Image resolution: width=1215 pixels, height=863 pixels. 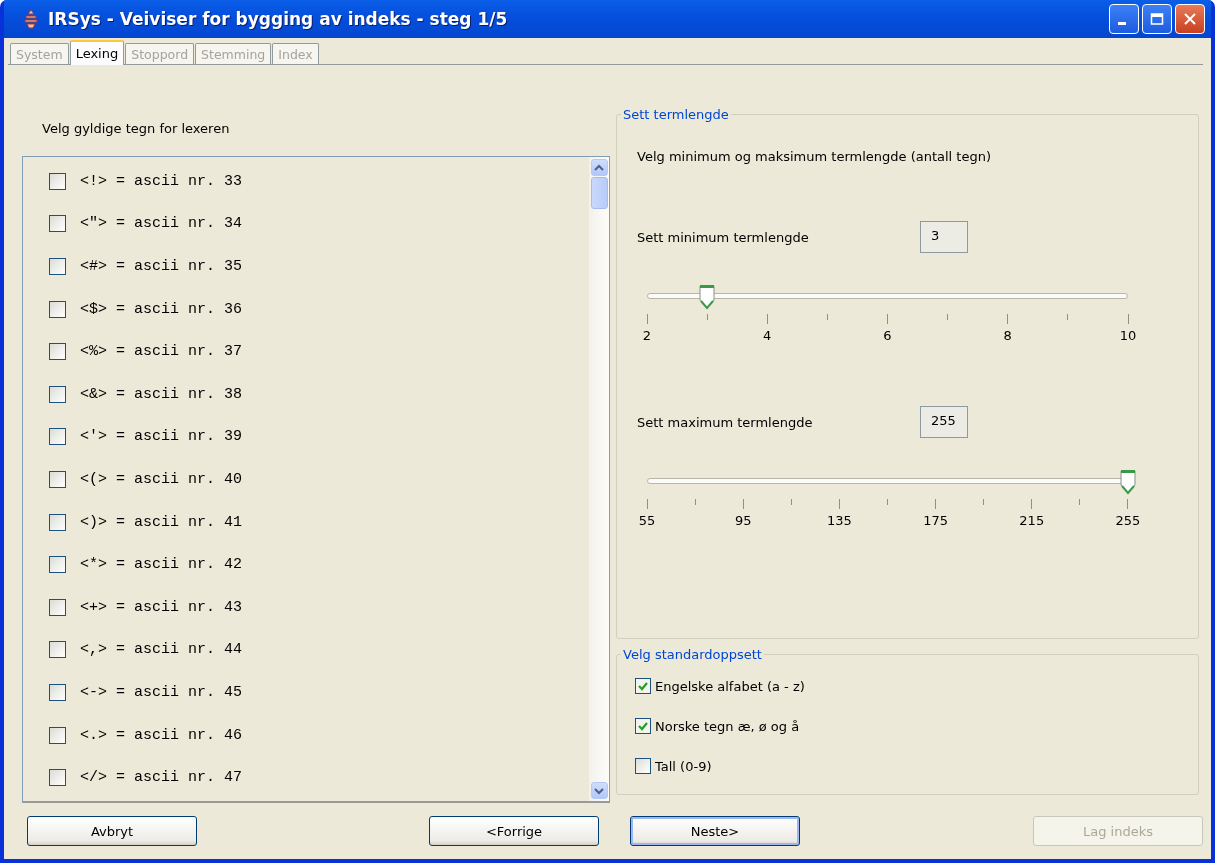 I want to click on tick-label: 55, so click(x=647, y=520).